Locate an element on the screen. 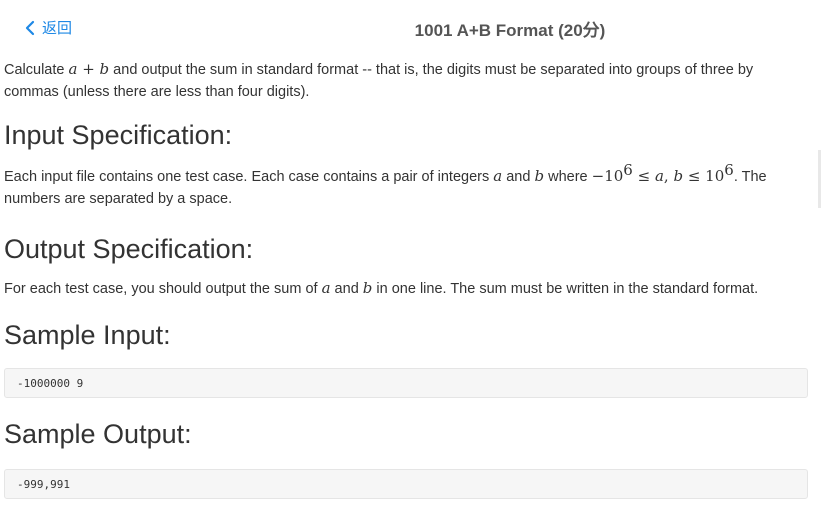 The width and height of the screenshot is (821, 511). page-title: 1001 A+B Format (20分) is located at coordinates (510, 30).